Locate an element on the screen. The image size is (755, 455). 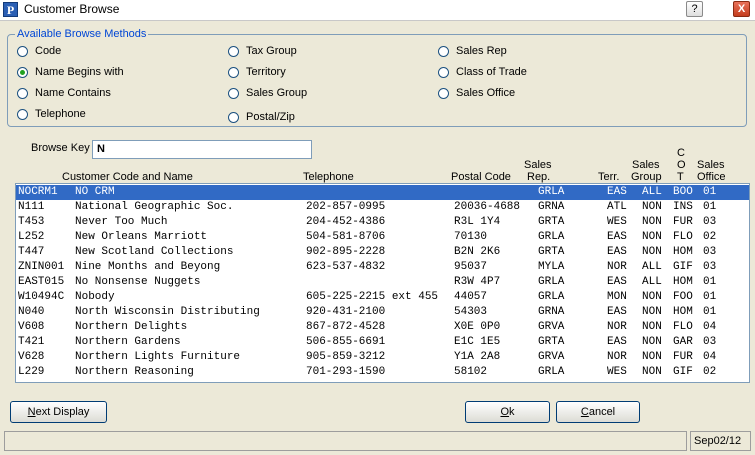
cell-territory: MON is located at coordinates (617, 297).